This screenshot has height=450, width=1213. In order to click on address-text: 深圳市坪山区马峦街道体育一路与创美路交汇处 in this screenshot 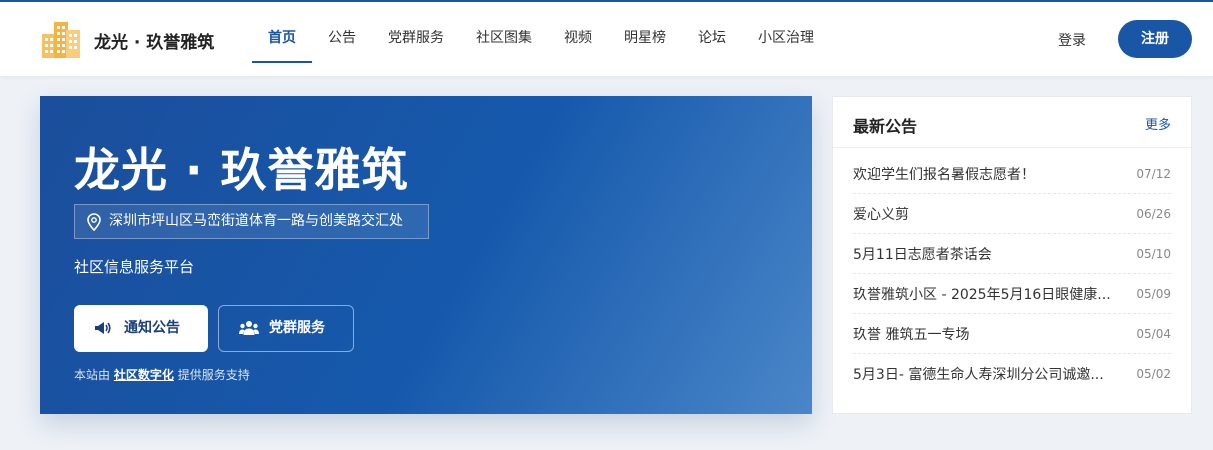, I will do `click(256, 221)`.